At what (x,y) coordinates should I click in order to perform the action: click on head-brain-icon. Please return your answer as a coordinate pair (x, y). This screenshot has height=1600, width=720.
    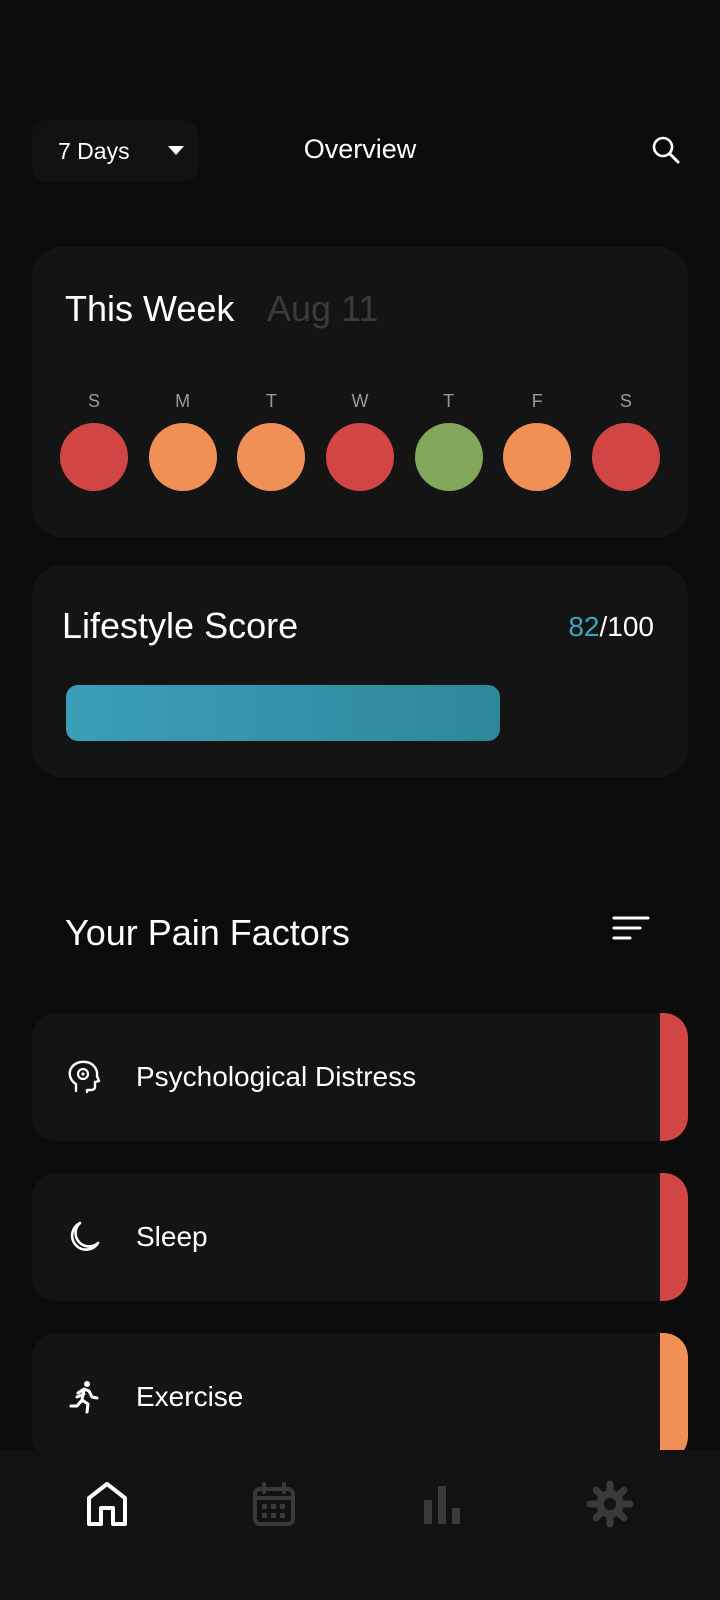
    Looking at the image, I should click on (84, 1077).